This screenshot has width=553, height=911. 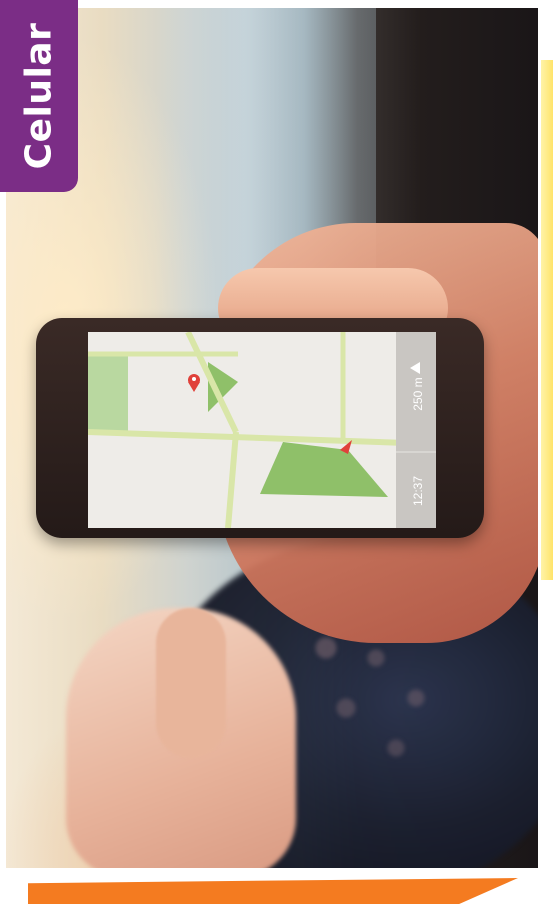 What do you see at coordinates (547, 320) in the screenshot?
I see `side-accent-bar` at bounding box center [547, 320].